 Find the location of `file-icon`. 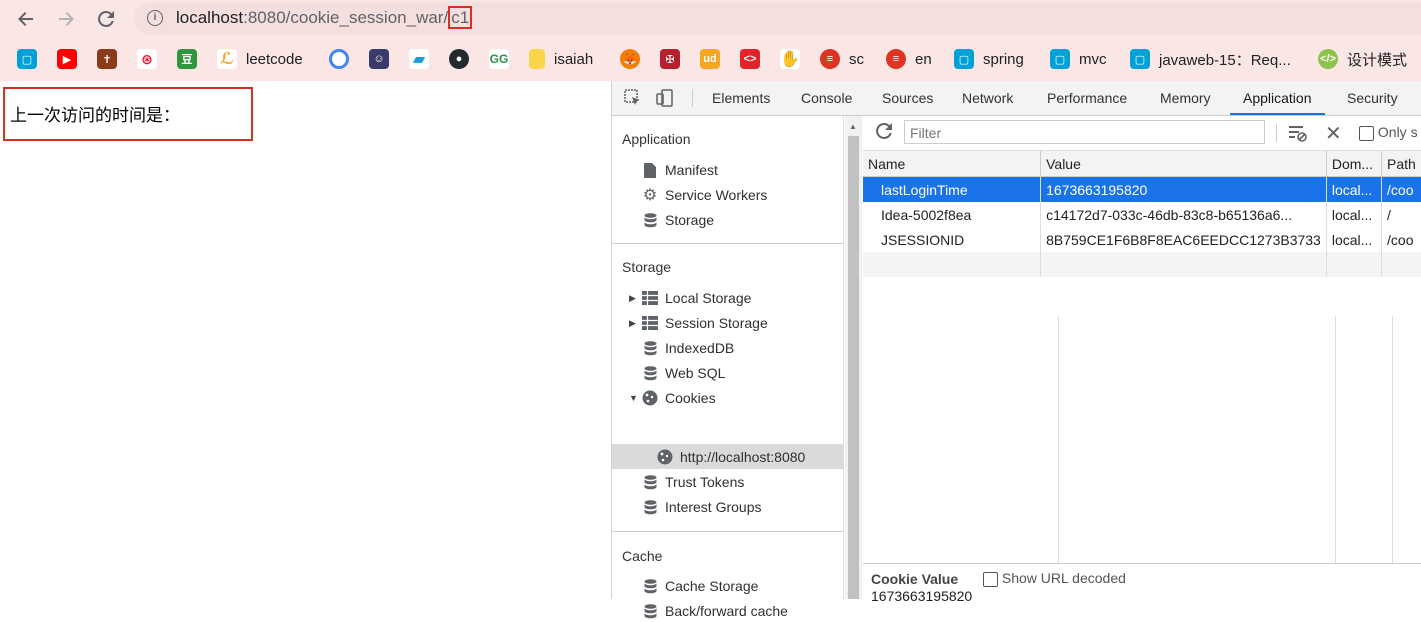

file-icon is located at coordinates (650, 170).